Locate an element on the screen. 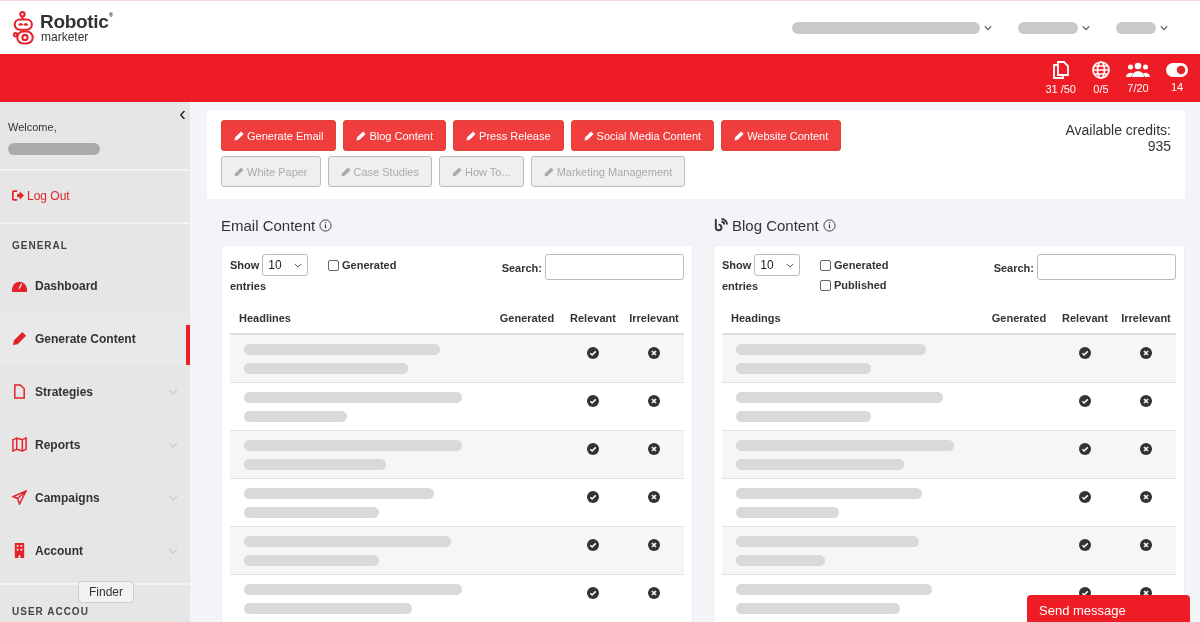 This screenshot has height=622, width=1200. logout-link: Log Out is located at coordinates (41, 195).